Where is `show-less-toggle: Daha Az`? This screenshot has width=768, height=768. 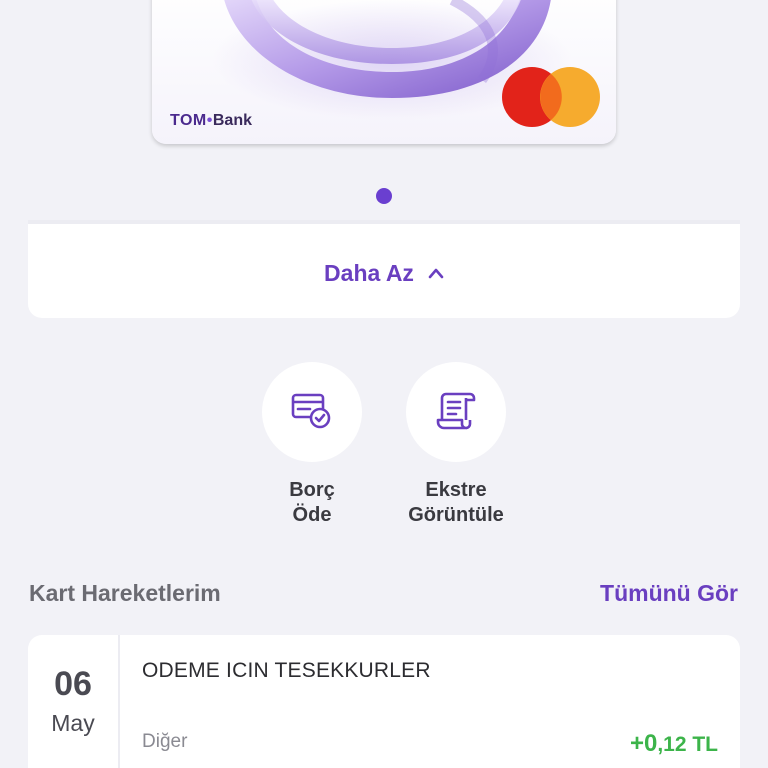
show-less-toggle: Daha Az is located at coordinates (384, 269).